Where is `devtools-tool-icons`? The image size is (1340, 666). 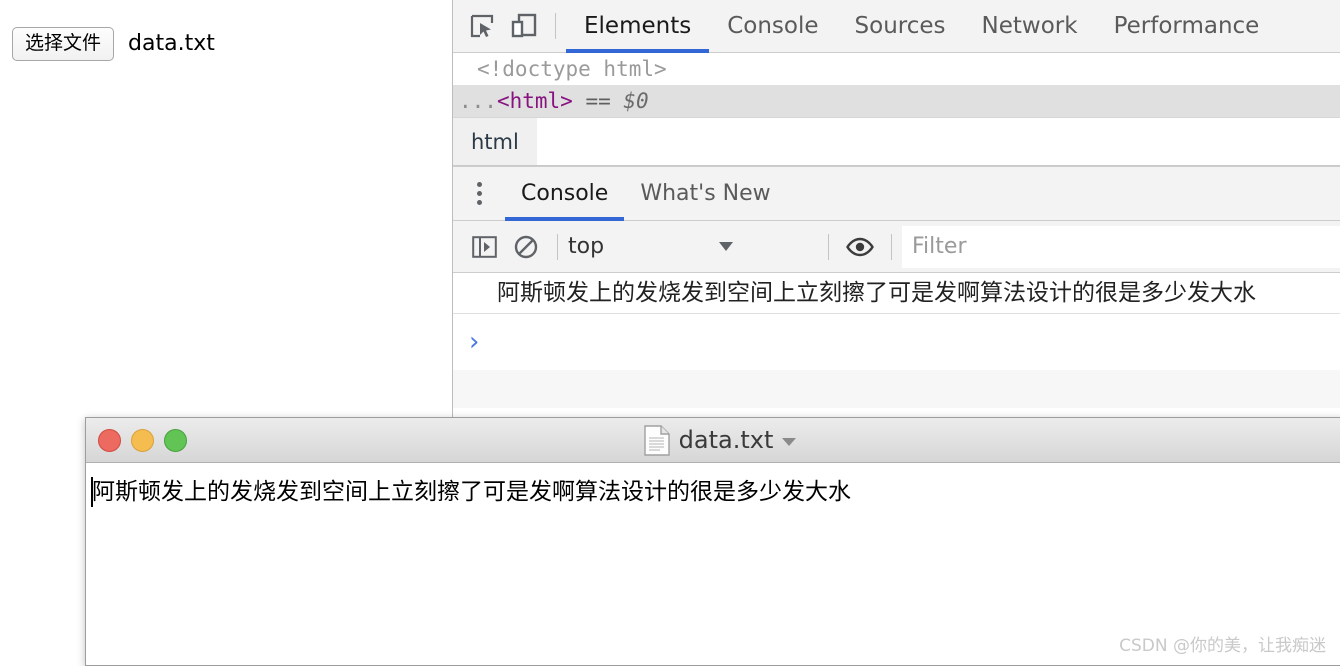 devtools-tool-icons is located at coordinates (509, 26).